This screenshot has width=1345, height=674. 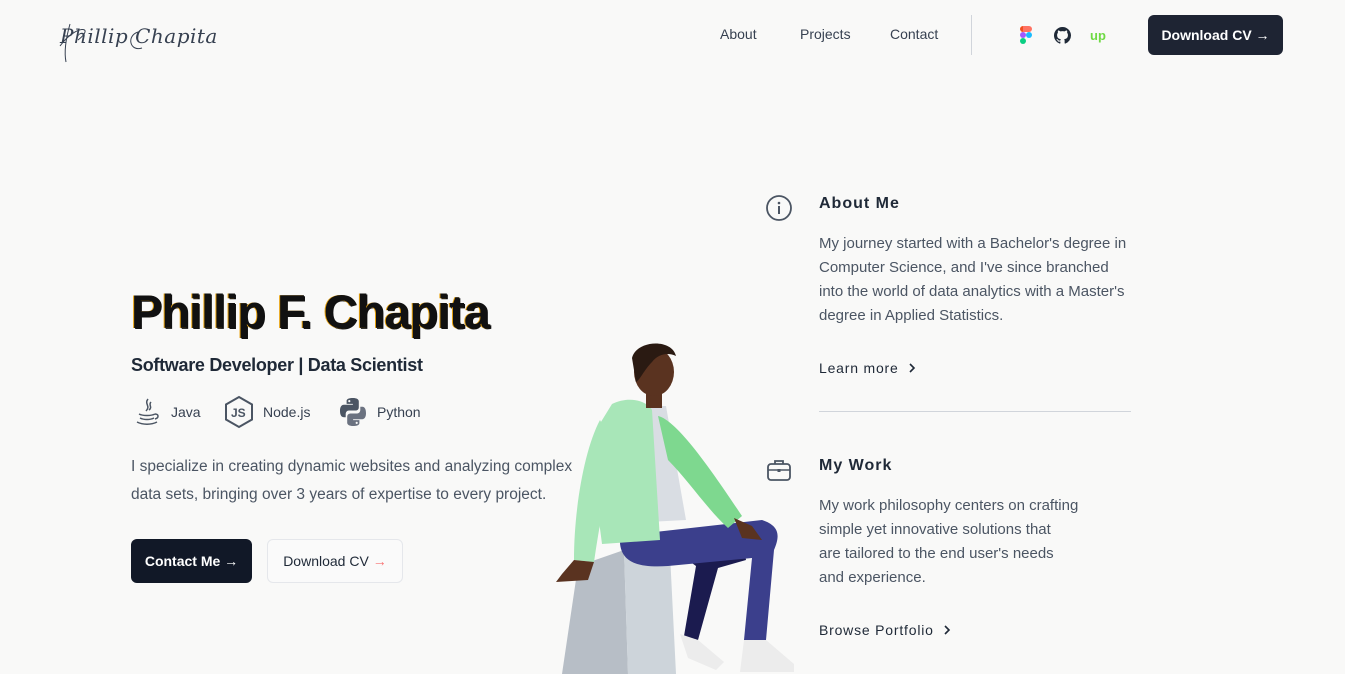 I want to click on site-logo: Phillip Chapita, so click(x=136, y=43).